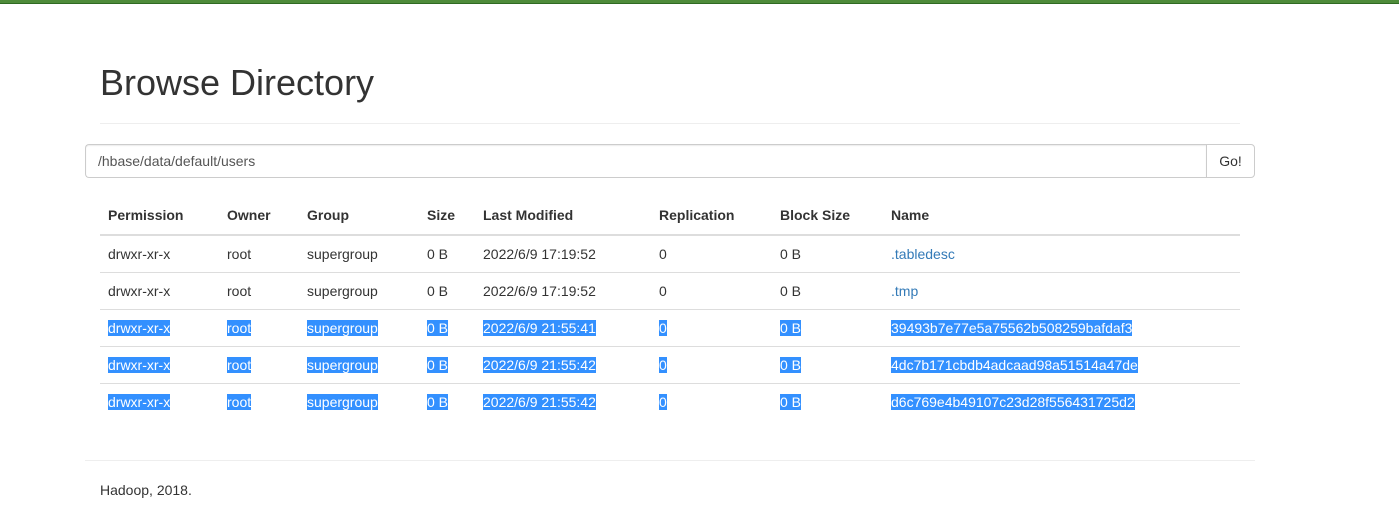 The image size is (1399, 528). I want to click on cell-name: 4dc7b171cbdb4adcaad98a51514a47de, so click(1061, 365).